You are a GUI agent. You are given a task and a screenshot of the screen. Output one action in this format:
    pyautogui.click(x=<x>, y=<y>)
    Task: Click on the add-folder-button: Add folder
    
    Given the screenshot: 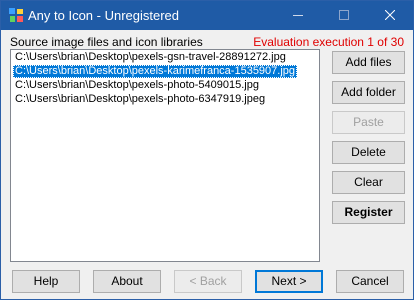 What is the action you would take?
    pyautogui.click(x=368, y=92)
    